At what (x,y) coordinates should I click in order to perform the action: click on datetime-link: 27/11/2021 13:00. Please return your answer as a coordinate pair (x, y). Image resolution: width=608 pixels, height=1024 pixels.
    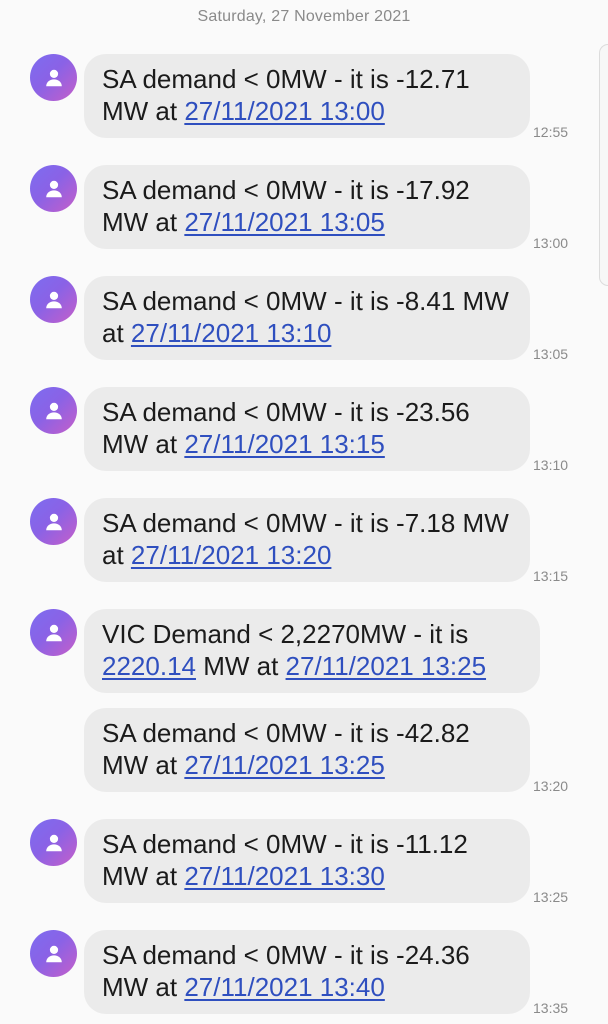
    Looking at the image, I should click on (284, 111).